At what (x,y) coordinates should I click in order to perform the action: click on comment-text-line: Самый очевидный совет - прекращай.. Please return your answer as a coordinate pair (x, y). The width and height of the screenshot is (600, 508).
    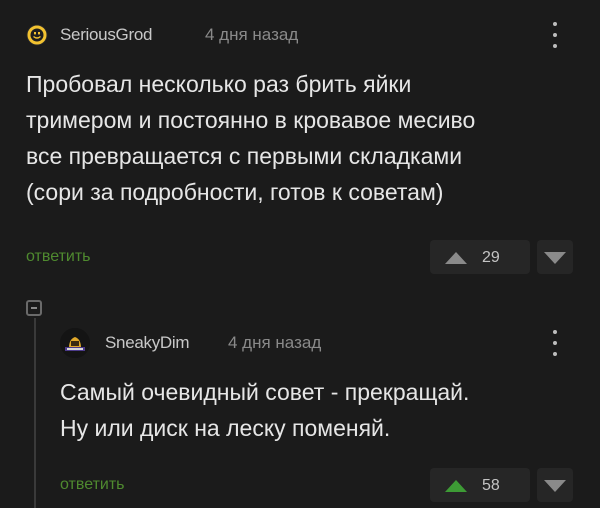
    Looking at the image, I should click on (265, 392).